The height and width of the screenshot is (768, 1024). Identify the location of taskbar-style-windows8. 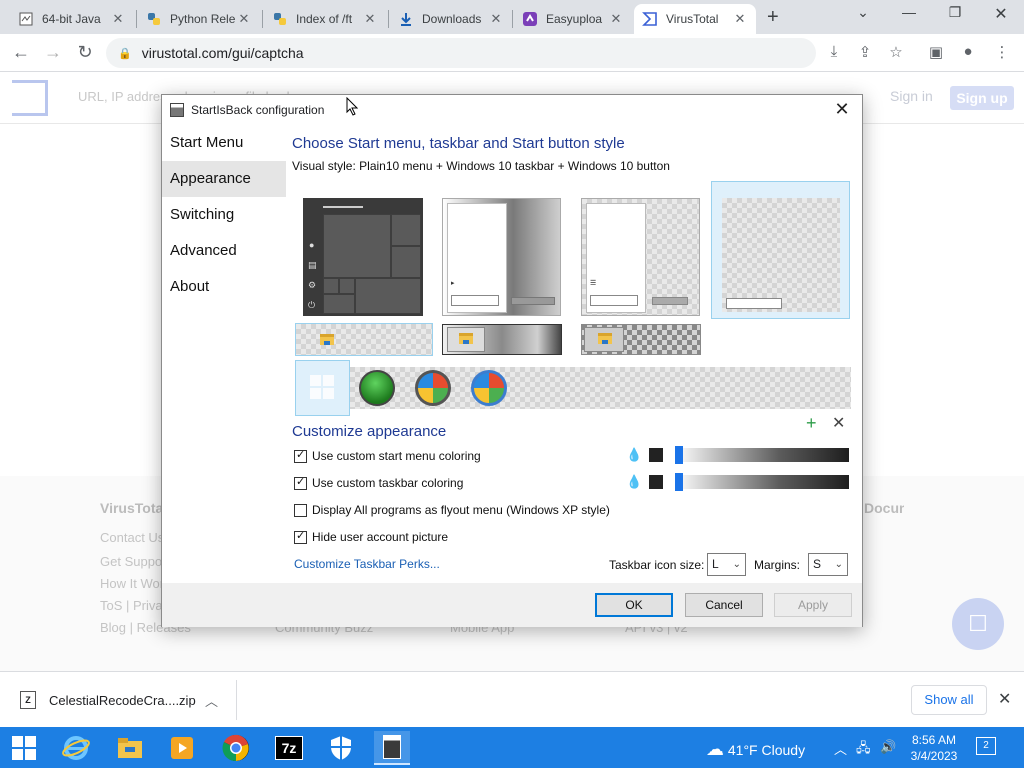
(641, 339).